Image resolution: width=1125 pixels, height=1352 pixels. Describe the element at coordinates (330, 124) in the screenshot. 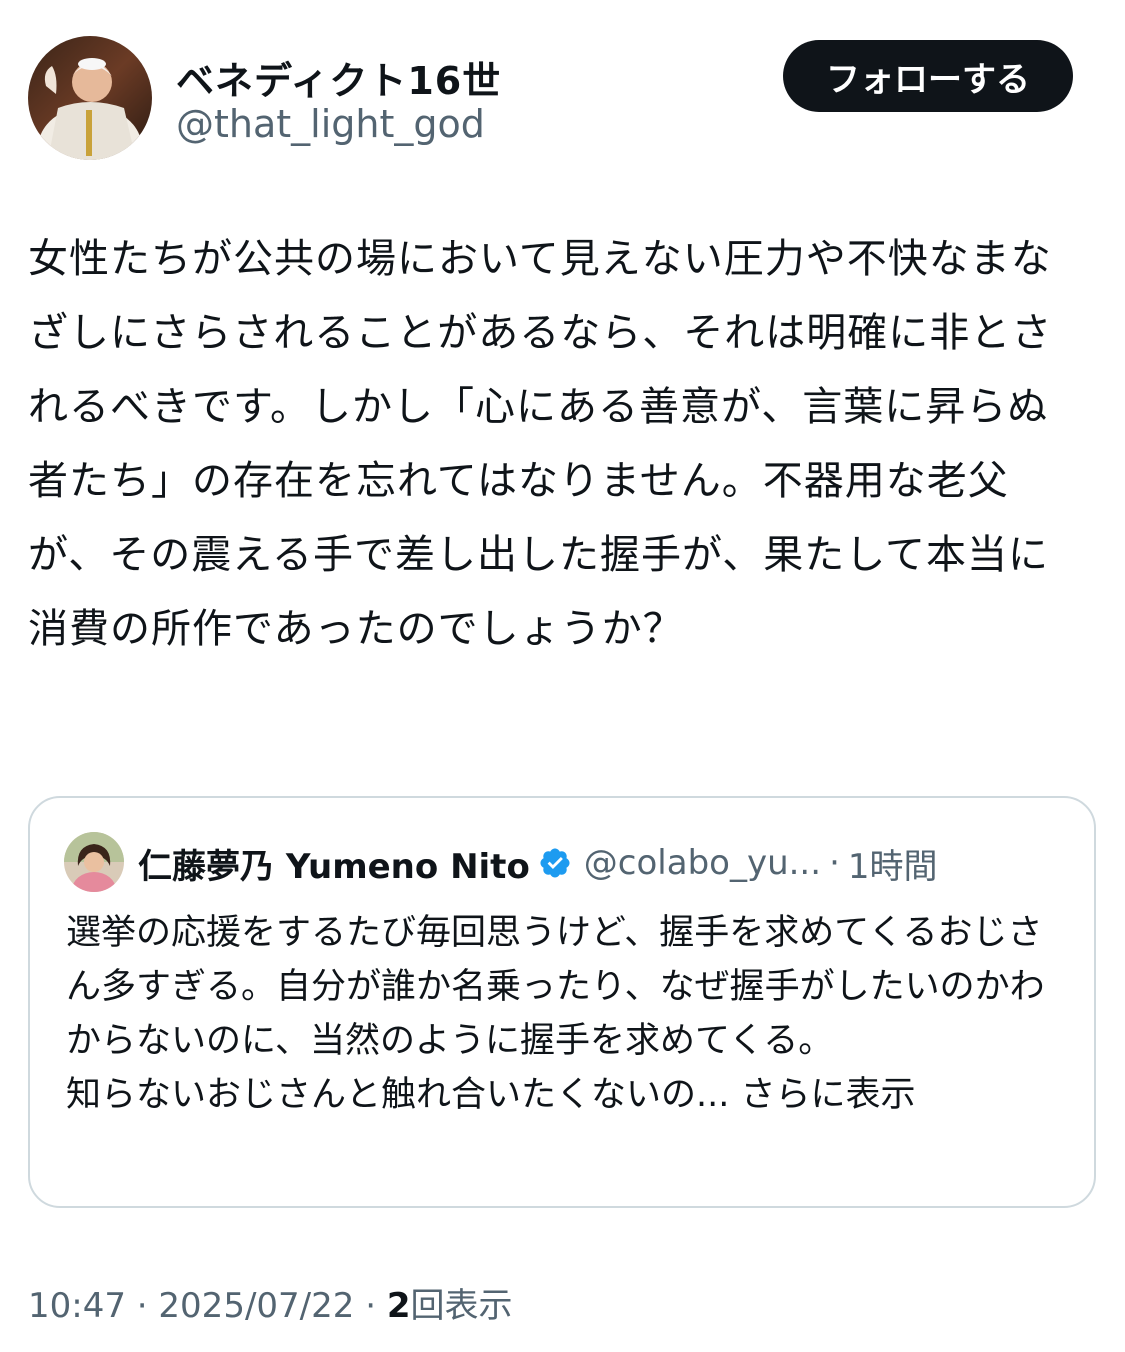

I see `author-handle: @that_light_god` at that location.